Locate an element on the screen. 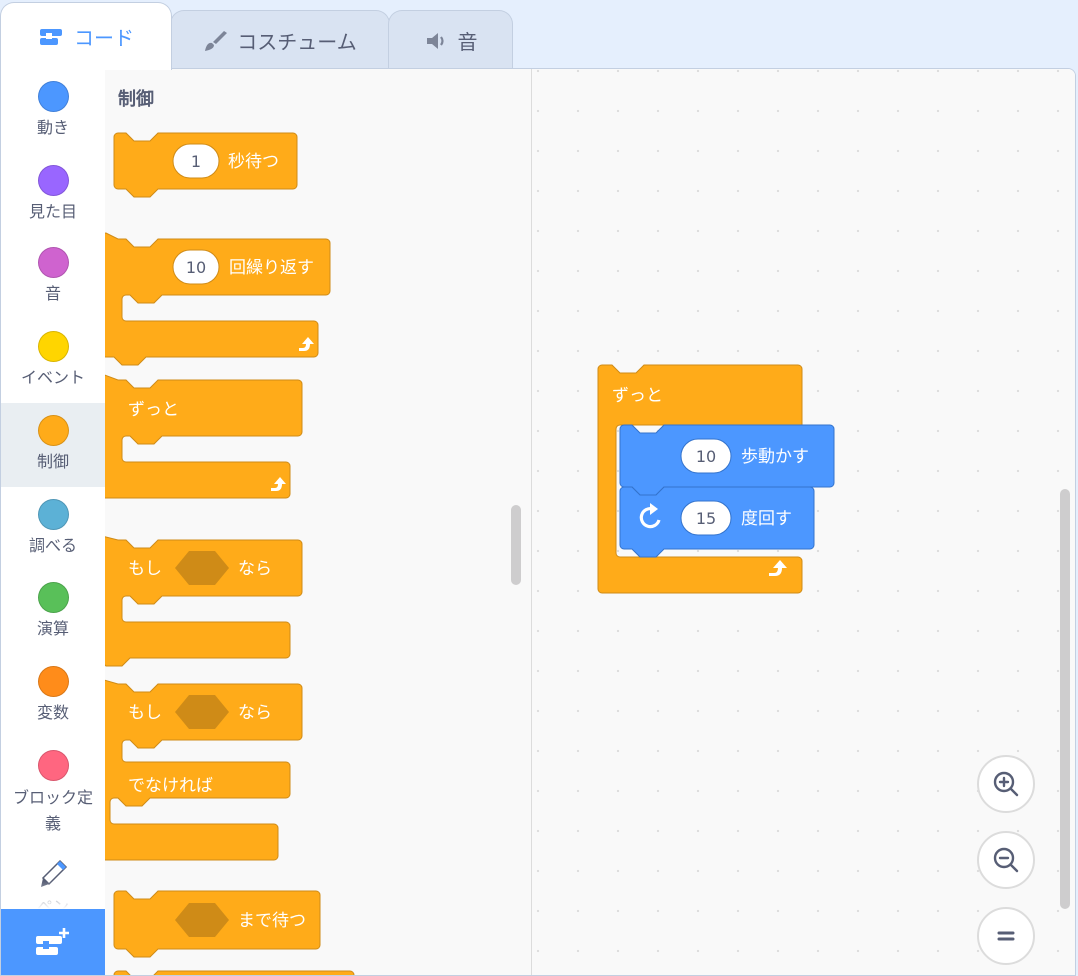 The height and width of the screenshot is (976, 1078). tab-label: 音 is located at coordinates (467, 42).